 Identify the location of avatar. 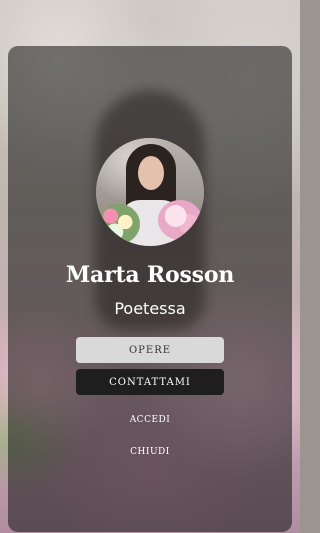
(150, 192).